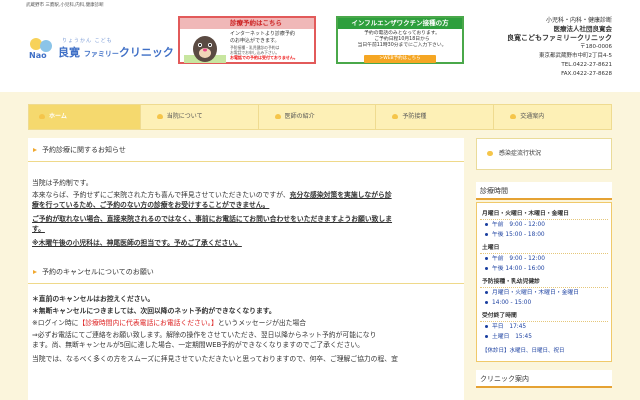 This screenshot has height=400, width=640. I want to click on hours-line: 14:00 - 15:00, so click(544, 303).